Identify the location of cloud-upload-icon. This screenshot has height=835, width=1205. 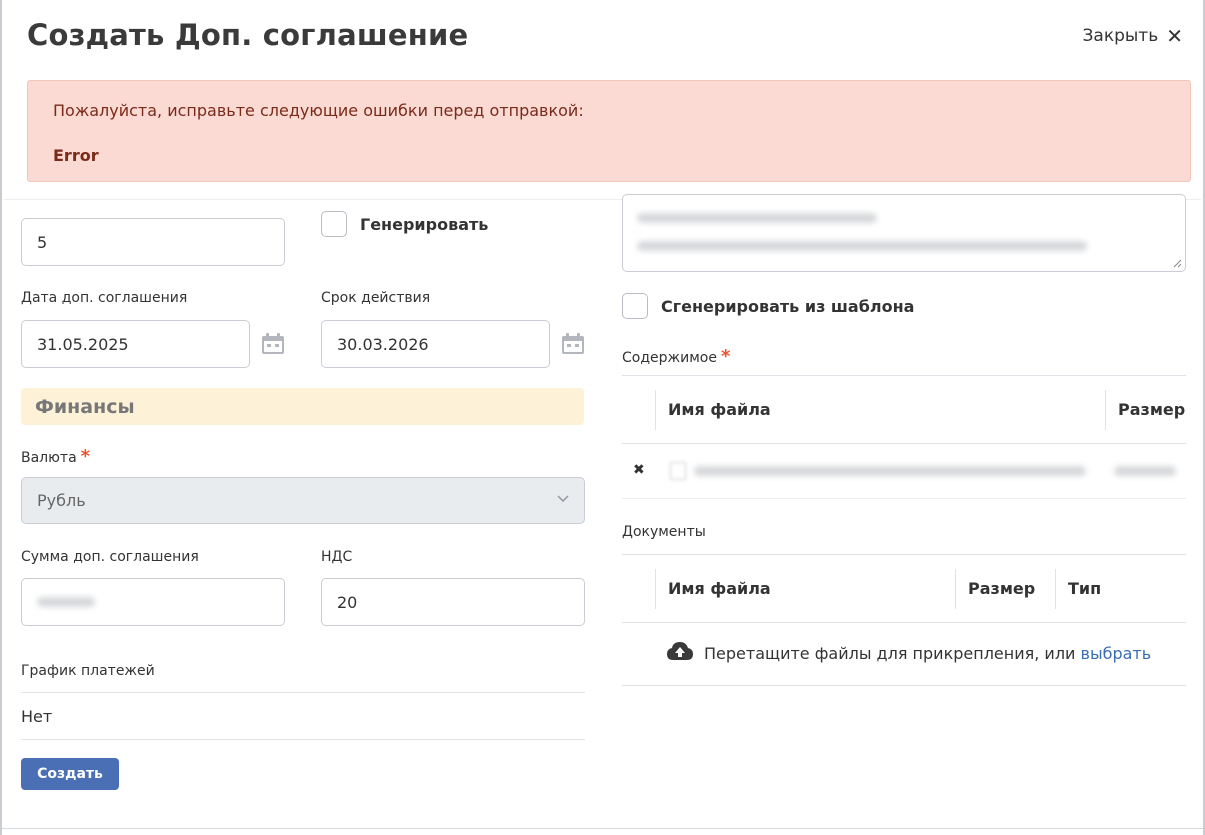
(680, 651).